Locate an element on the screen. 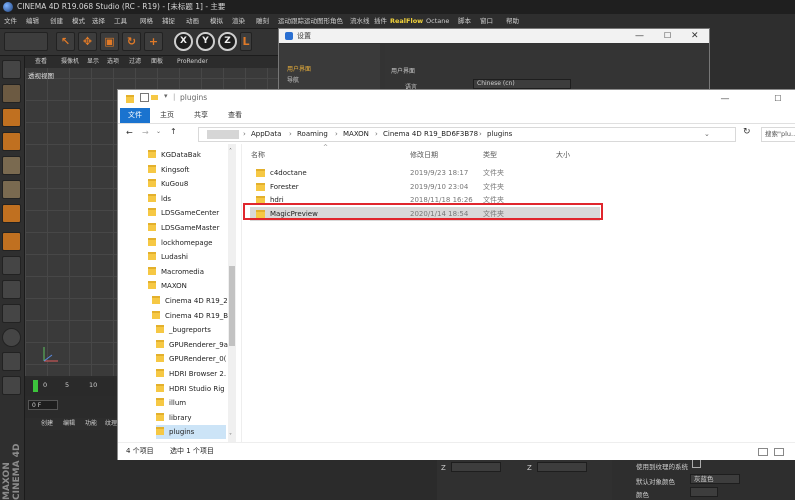 The width and height of the screenshot is (795, 500). file-row: Forester 2019/9/10 23:04 文件夹 is located at coordinates (425, 187).